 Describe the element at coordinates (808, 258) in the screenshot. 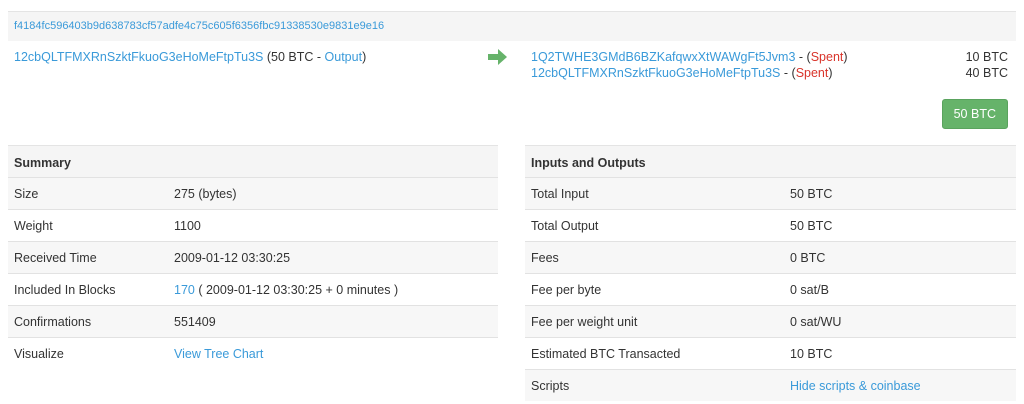

I see `row-value: 0 BTC` at that location.